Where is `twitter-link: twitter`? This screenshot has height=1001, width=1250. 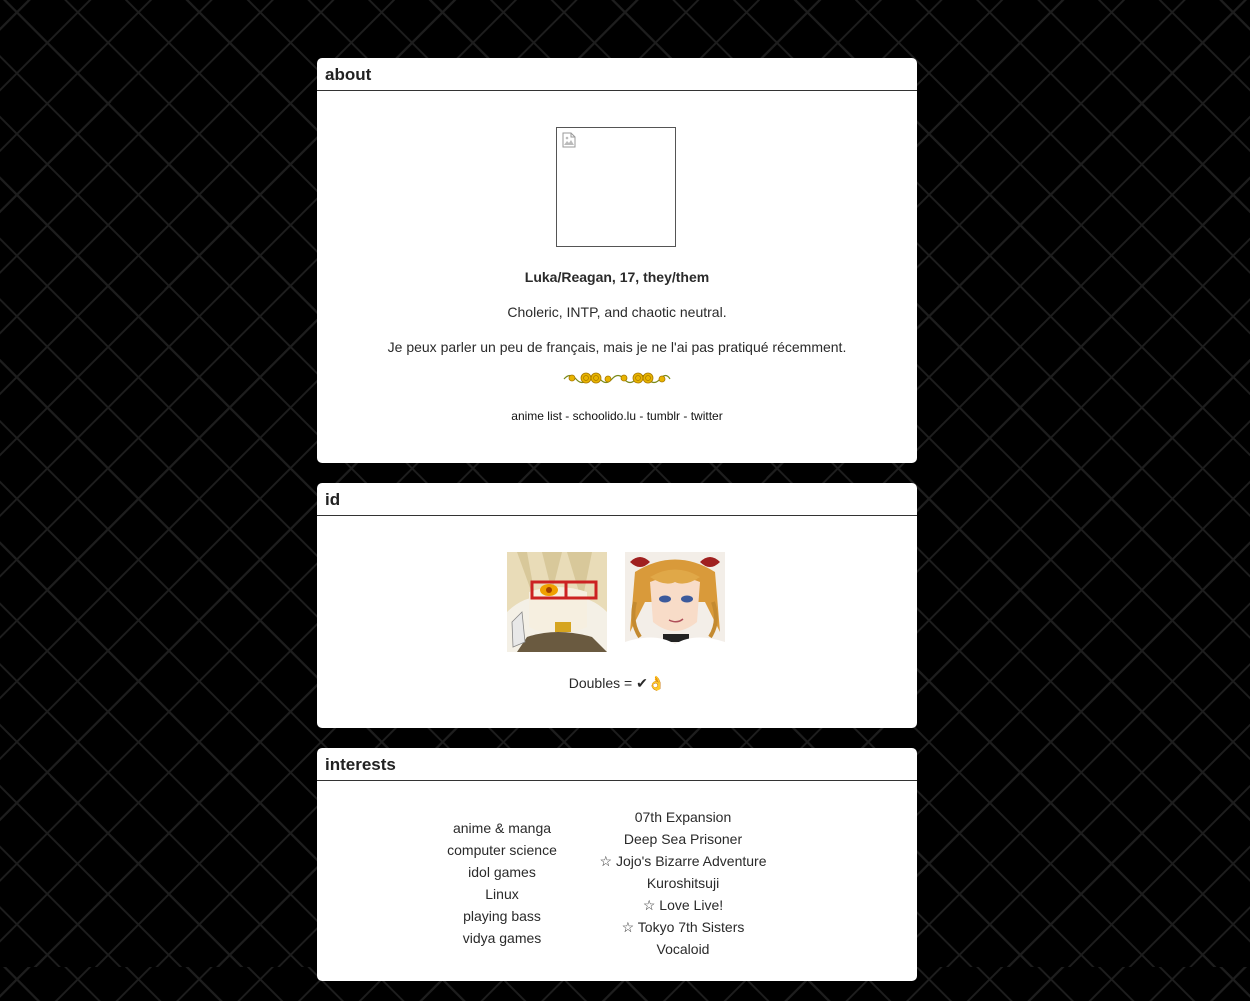
twitter-link: twitter is located at coordinates (707, 416).